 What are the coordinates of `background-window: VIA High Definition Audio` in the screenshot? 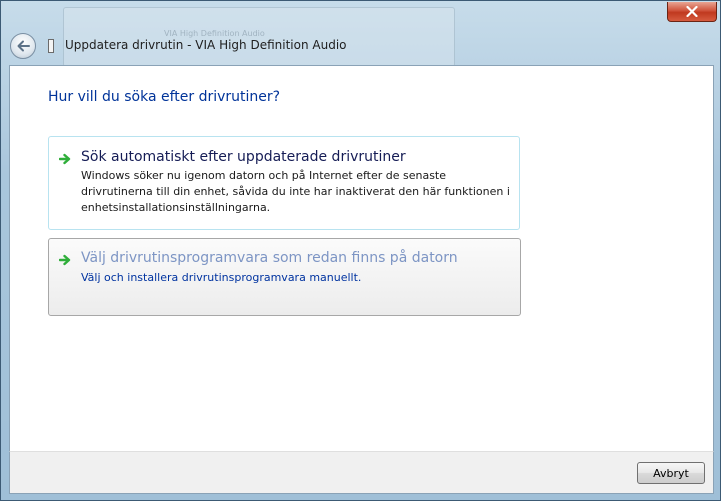 It's located at (259, 37).